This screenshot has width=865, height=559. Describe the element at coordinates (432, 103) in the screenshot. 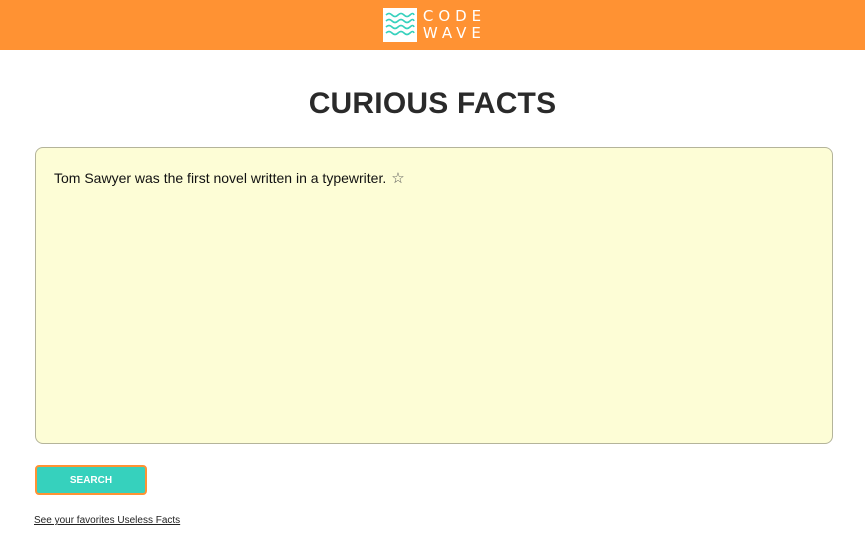

I see `page-title: CURIOUS FACTS` at that location.